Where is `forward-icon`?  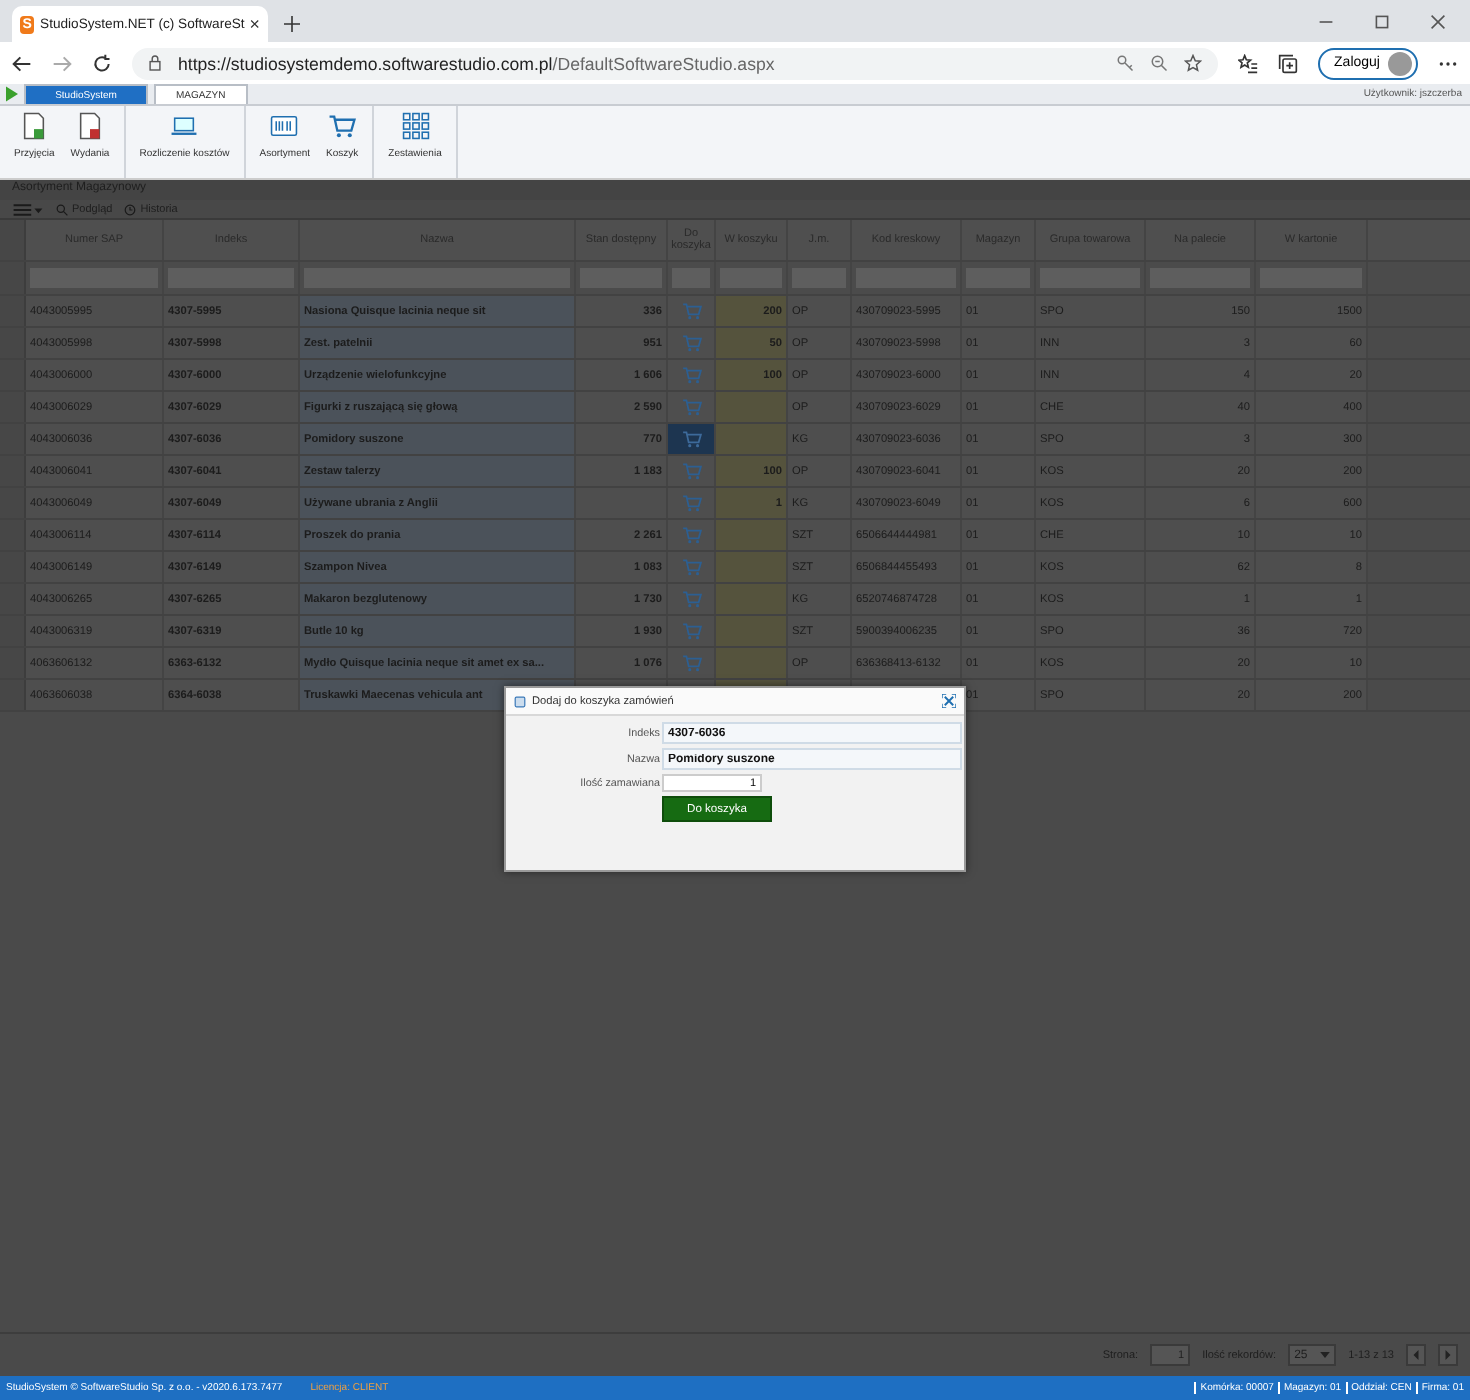
forward-icon is located at coordinates (62, 63).